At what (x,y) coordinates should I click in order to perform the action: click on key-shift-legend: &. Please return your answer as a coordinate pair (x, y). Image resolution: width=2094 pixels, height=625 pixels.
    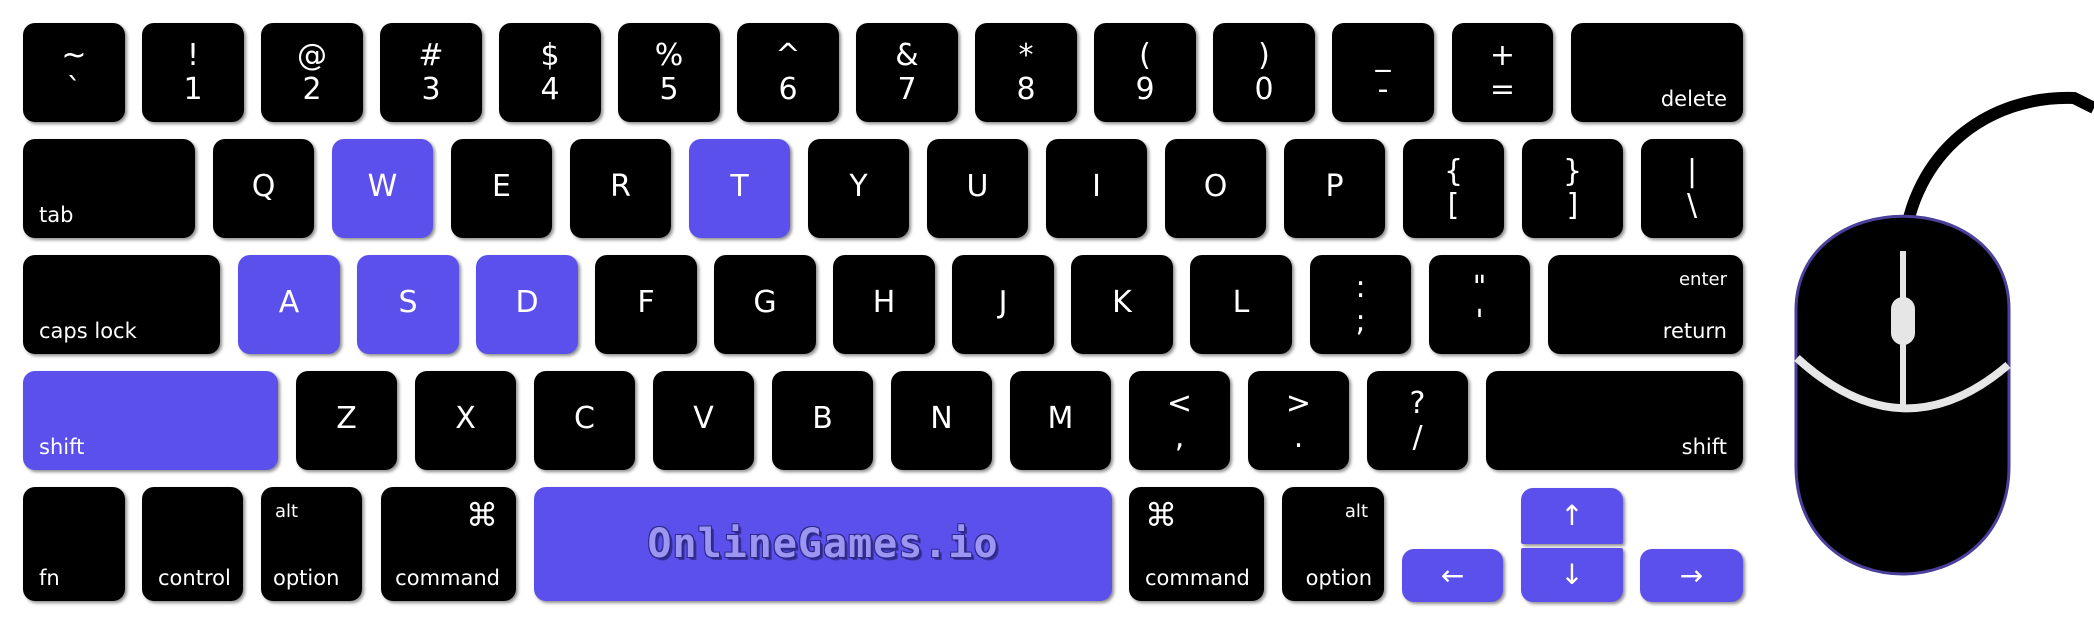
    Looking at the image, I should click on (907, 55).